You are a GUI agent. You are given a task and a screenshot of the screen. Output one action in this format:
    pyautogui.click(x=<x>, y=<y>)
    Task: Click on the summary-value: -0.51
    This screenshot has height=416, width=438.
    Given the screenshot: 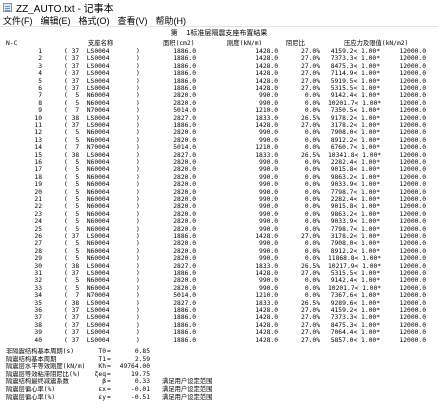 What is the action you would take?
    pyautogui.click(x=140, y=397)
    